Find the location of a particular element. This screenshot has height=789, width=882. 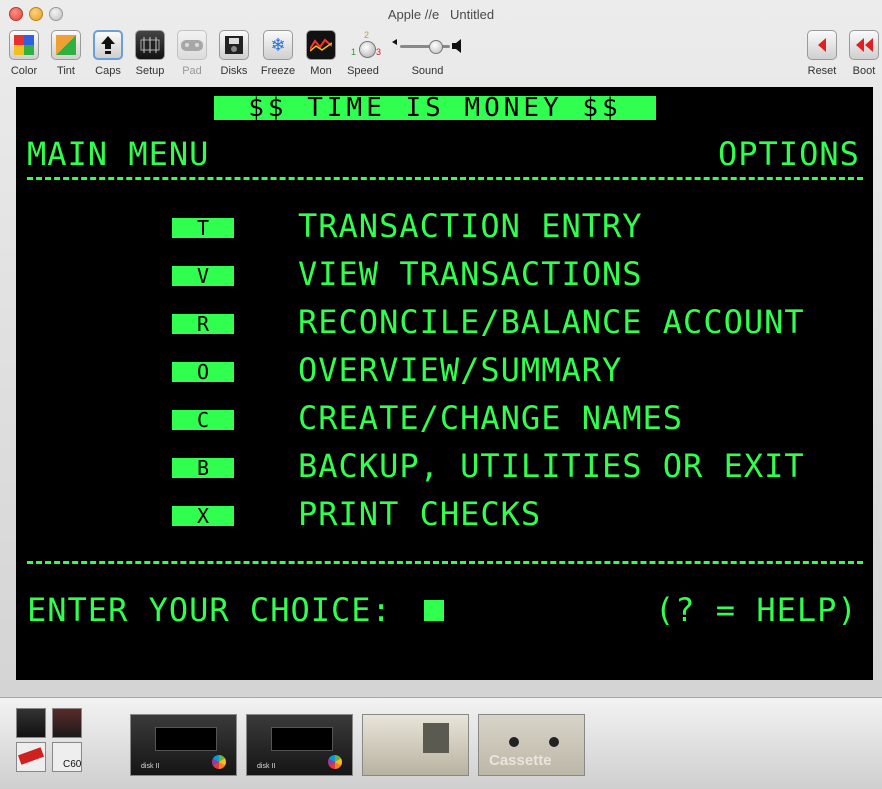

color-icon is located at coordinates (24, 45).